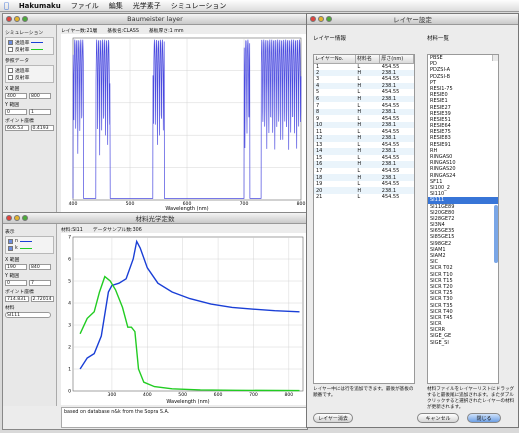 The width and height of the screenshot is (519, 433). What do you see at coordinates (10, 241) in the screenshot?
I see `n-checkbox` at bounding box center [10, 241].